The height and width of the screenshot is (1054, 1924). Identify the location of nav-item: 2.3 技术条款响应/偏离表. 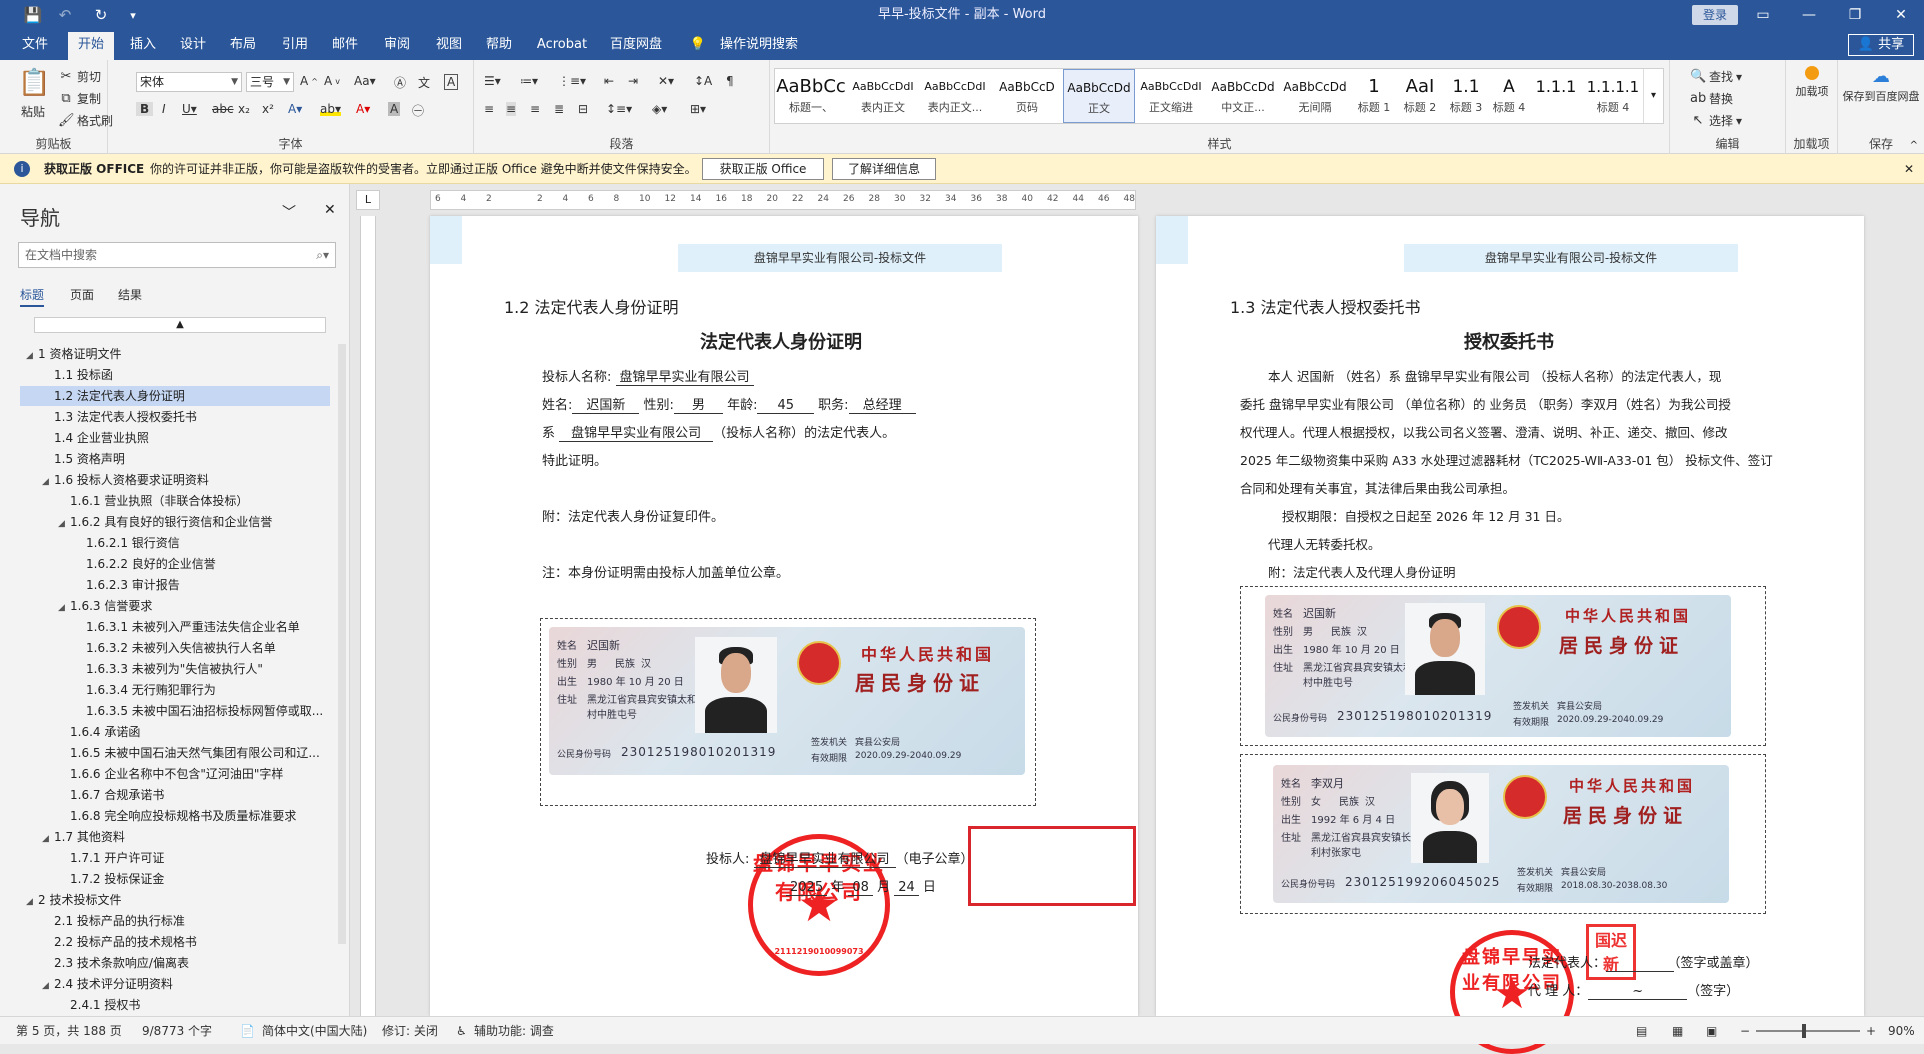
(175, 963).